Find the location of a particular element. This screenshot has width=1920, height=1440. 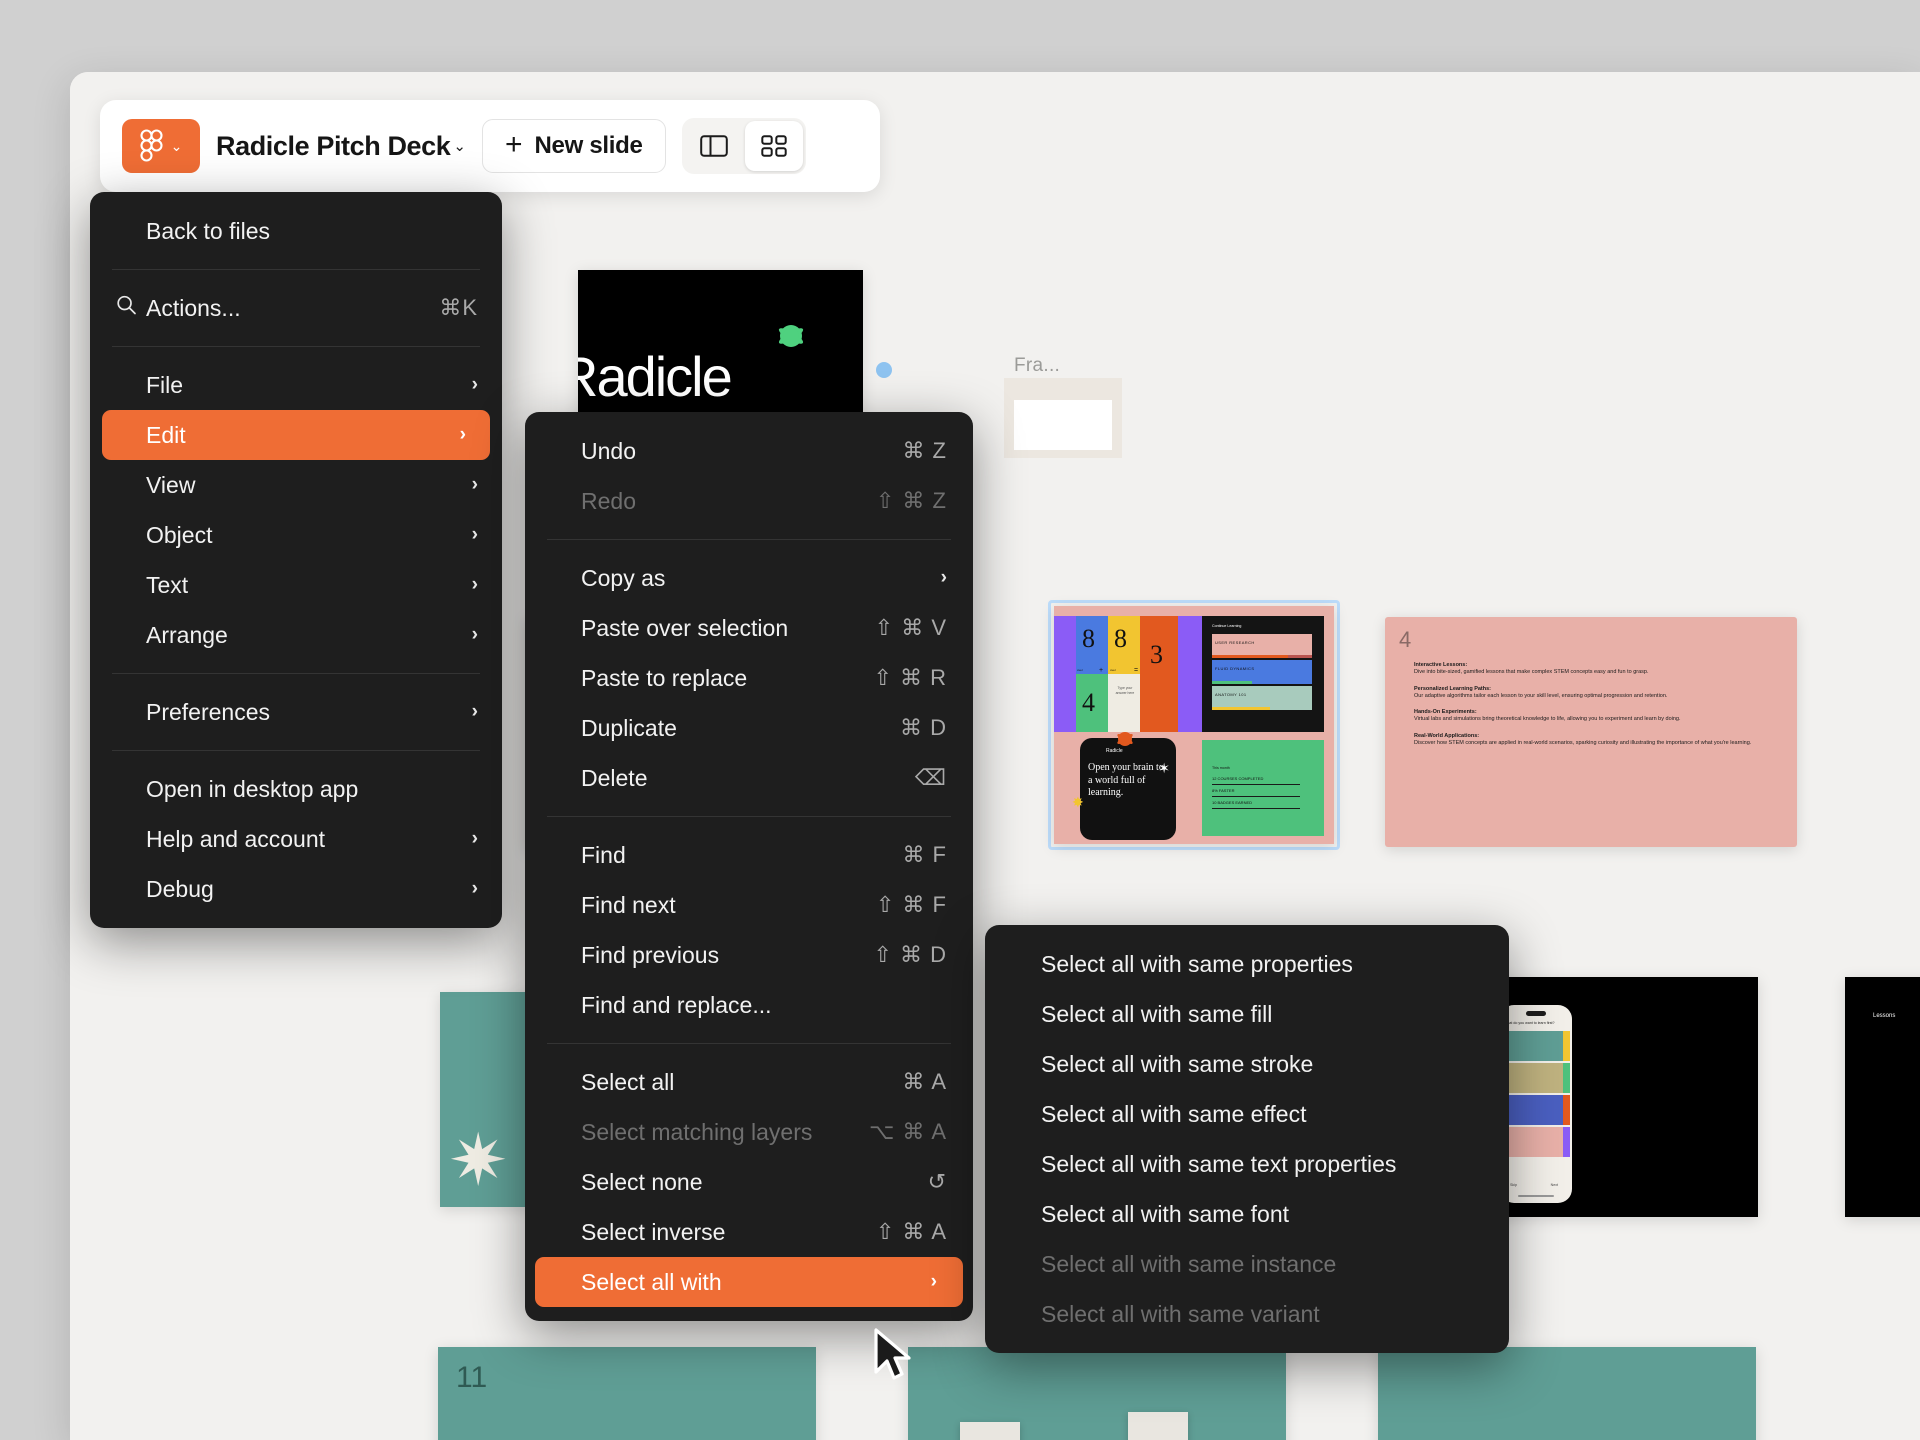

menu-item-paste-over-selection: Paste over selection ⇧ ⌘ V is located at coordinates (749, 628).